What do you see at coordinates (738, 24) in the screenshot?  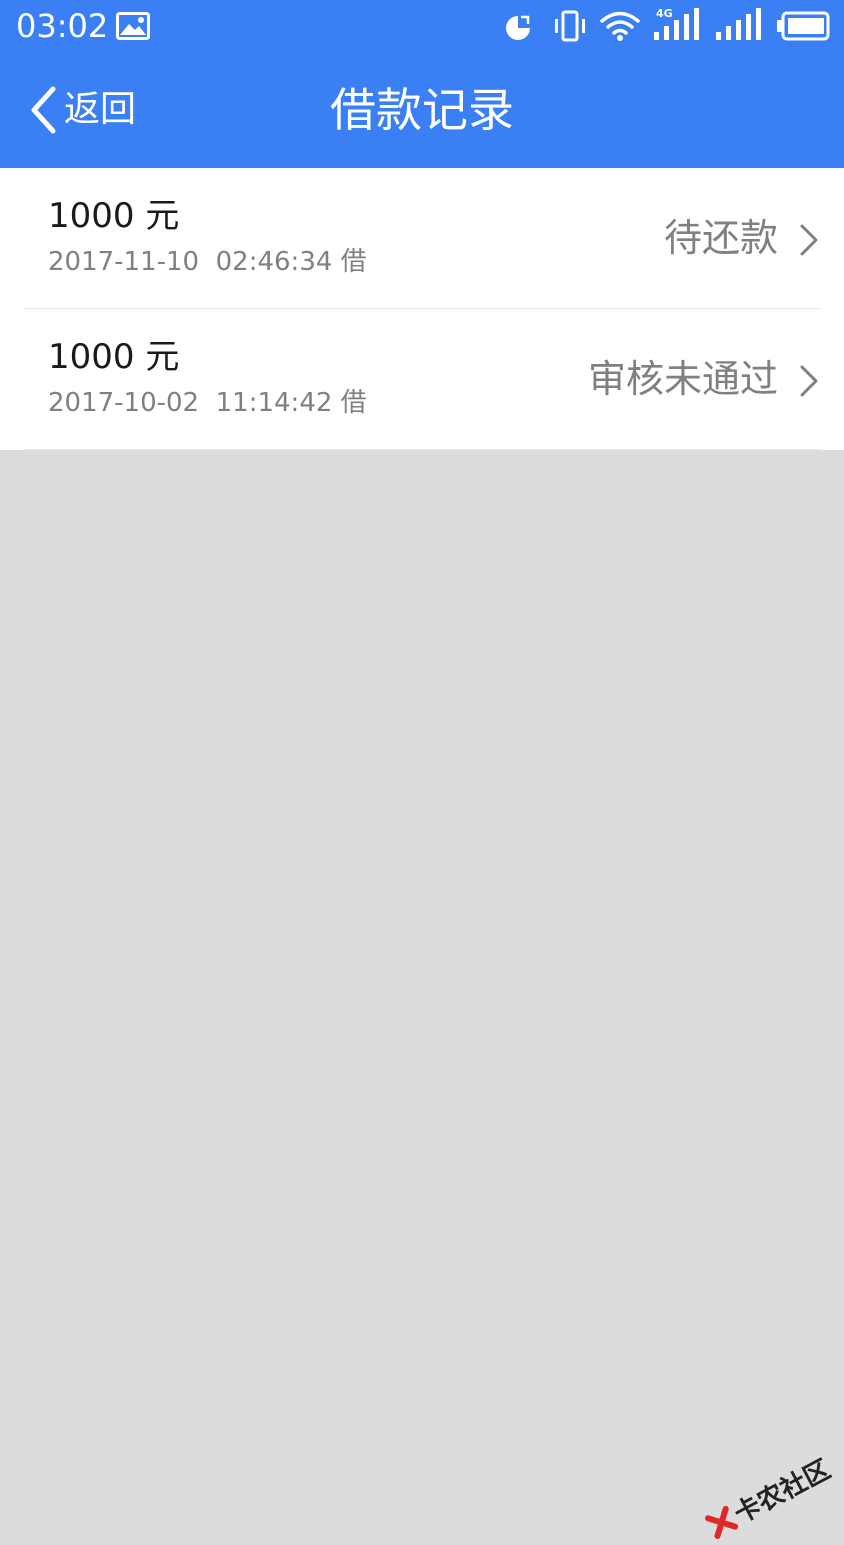 I see `signal-icon` at bounding box center [738, 24].